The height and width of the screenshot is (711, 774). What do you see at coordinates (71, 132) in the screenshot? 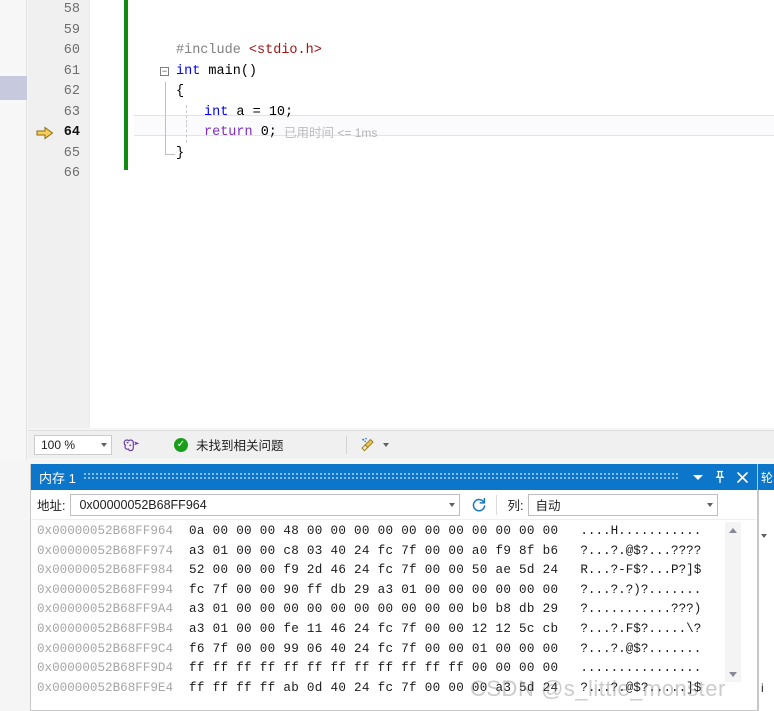
I see `line-number: 64` at bounding box center [71, 132].